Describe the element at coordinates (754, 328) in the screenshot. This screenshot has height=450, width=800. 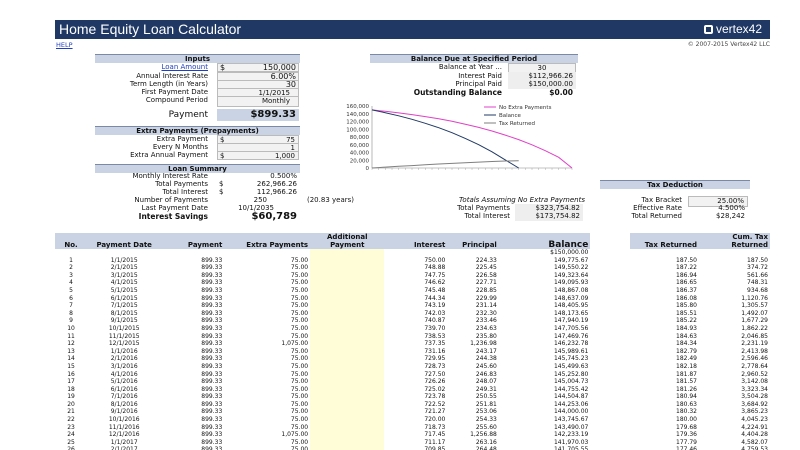
I see `cell-cum-tax: 1,862.22` at that location.